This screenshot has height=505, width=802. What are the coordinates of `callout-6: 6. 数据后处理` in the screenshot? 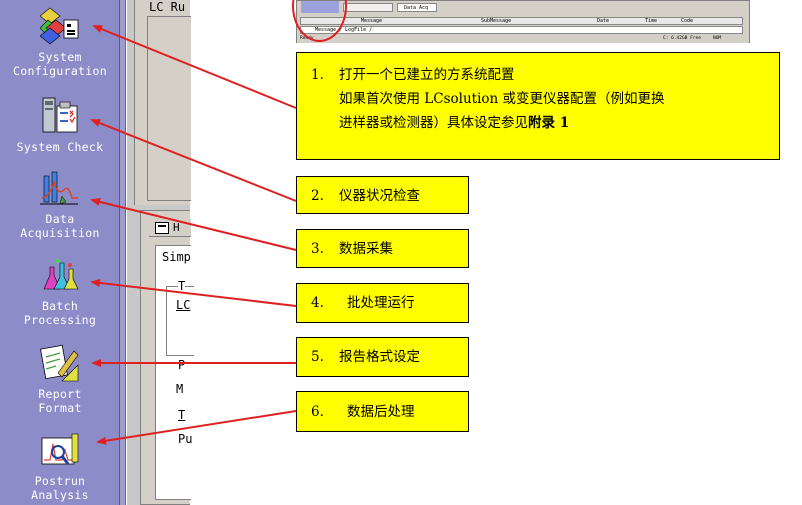 It's located at (382, 411).